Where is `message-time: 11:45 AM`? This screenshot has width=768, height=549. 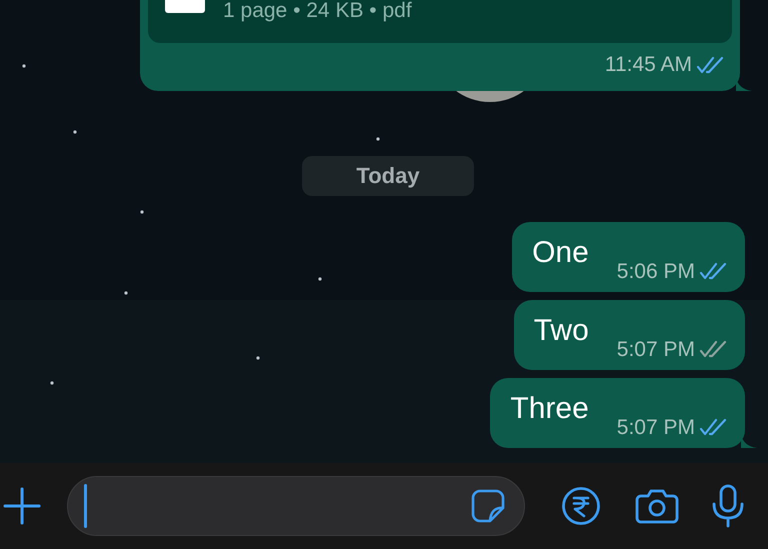 message-time: 11:45 AM is located at coordinates (648, 65).